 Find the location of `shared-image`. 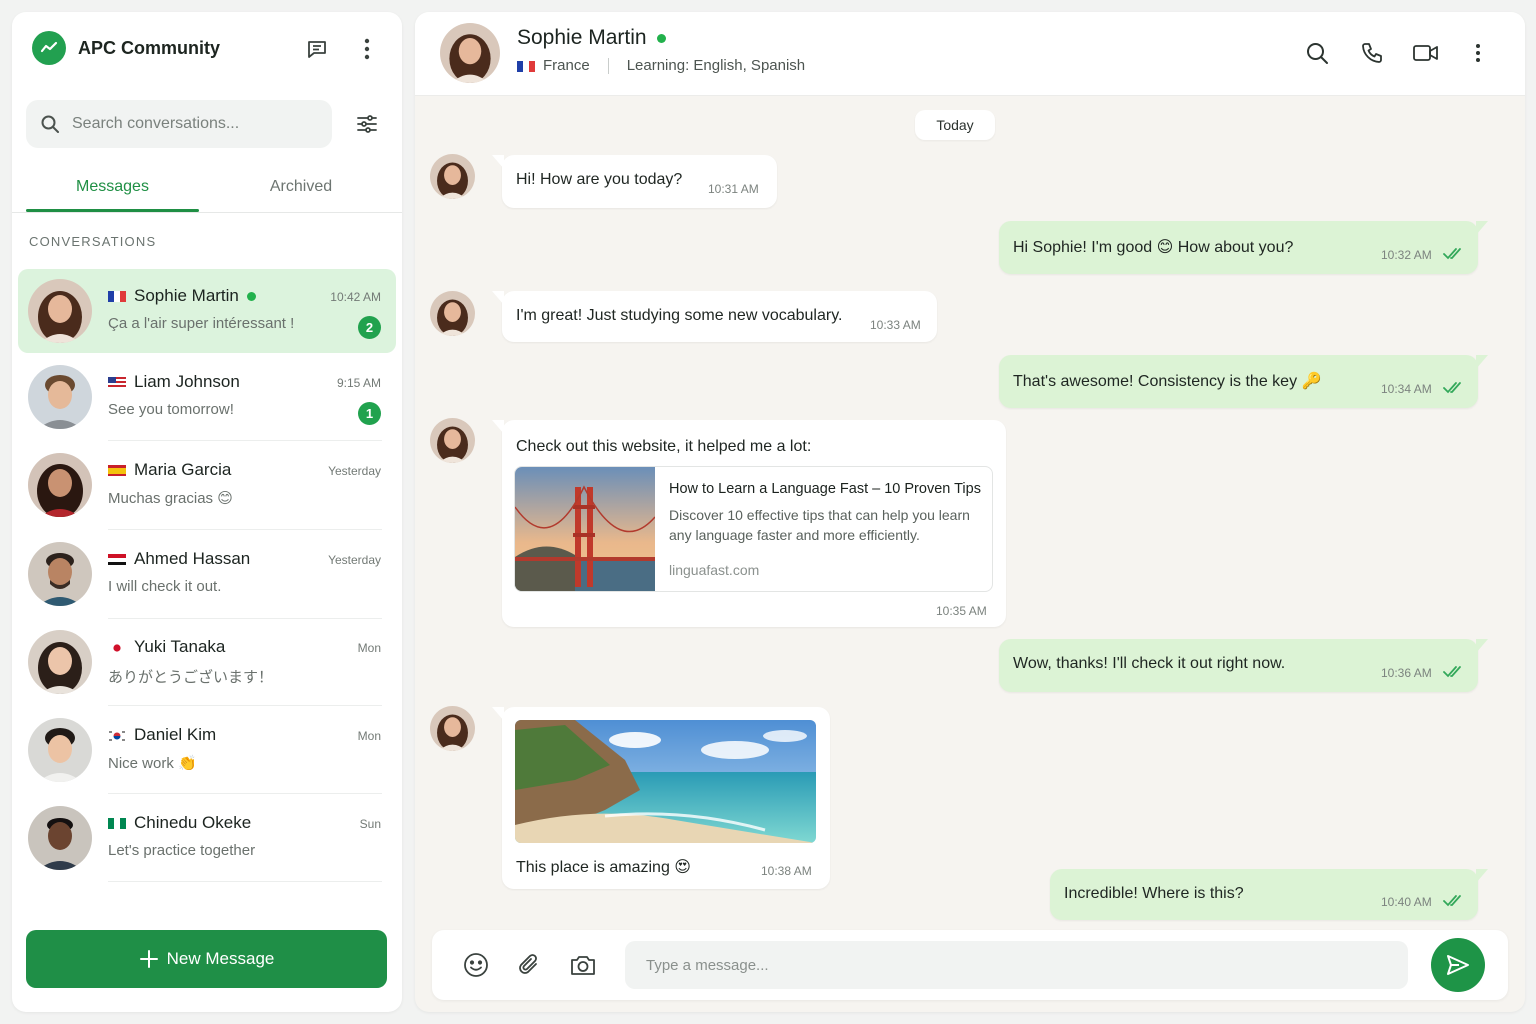

shared-image is located at coordinates (665, 781).